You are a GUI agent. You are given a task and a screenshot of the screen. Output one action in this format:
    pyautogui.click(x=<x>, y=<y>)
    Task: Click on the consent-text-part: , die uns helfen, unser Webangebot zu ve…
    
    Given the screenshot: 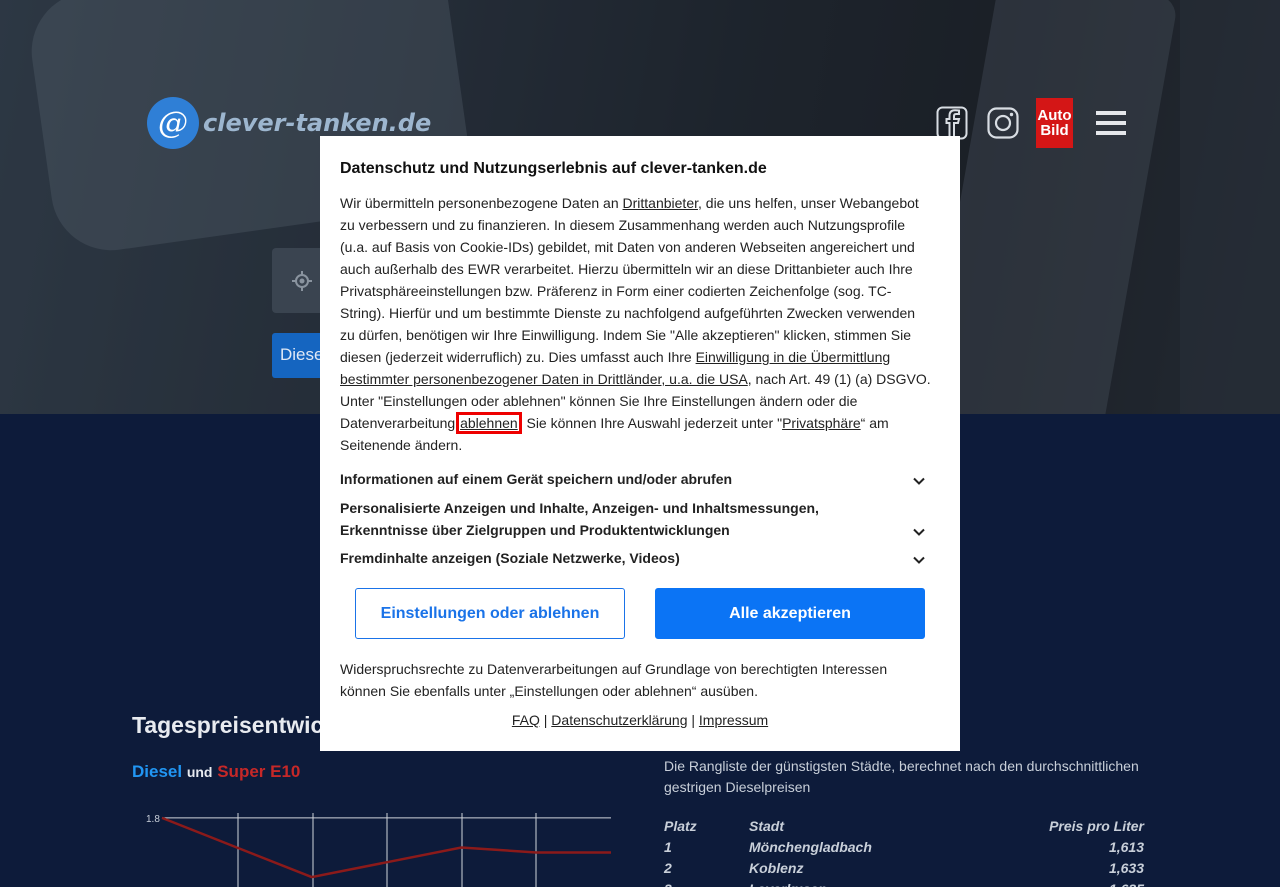 What is the action you would take?
    pyautogui.click(x=629, y=280)
    